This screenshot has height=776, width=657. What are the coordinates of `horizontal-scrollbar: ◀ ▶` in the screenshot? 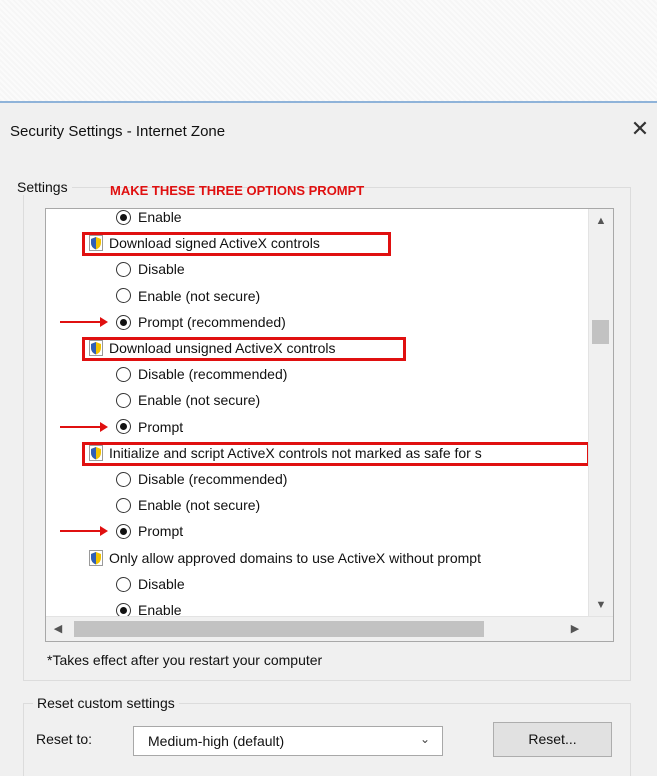 It's located at (329, 628).